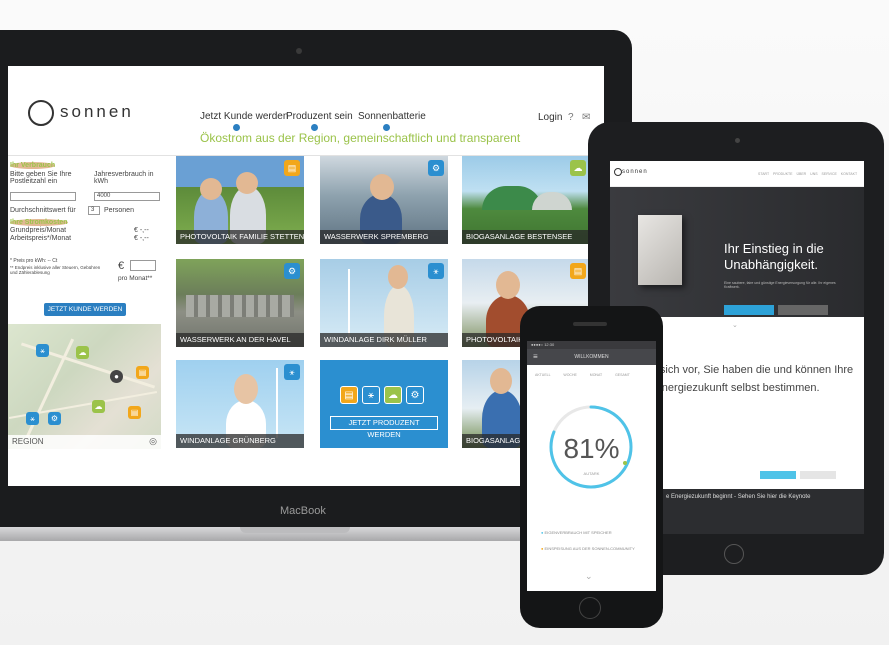 The height and width of the screenshot is (645, 889). What do you see at coordinates (236, 127) in the screenshot?
I see `nav-indicator-icon` at bounding box center [236, 127].